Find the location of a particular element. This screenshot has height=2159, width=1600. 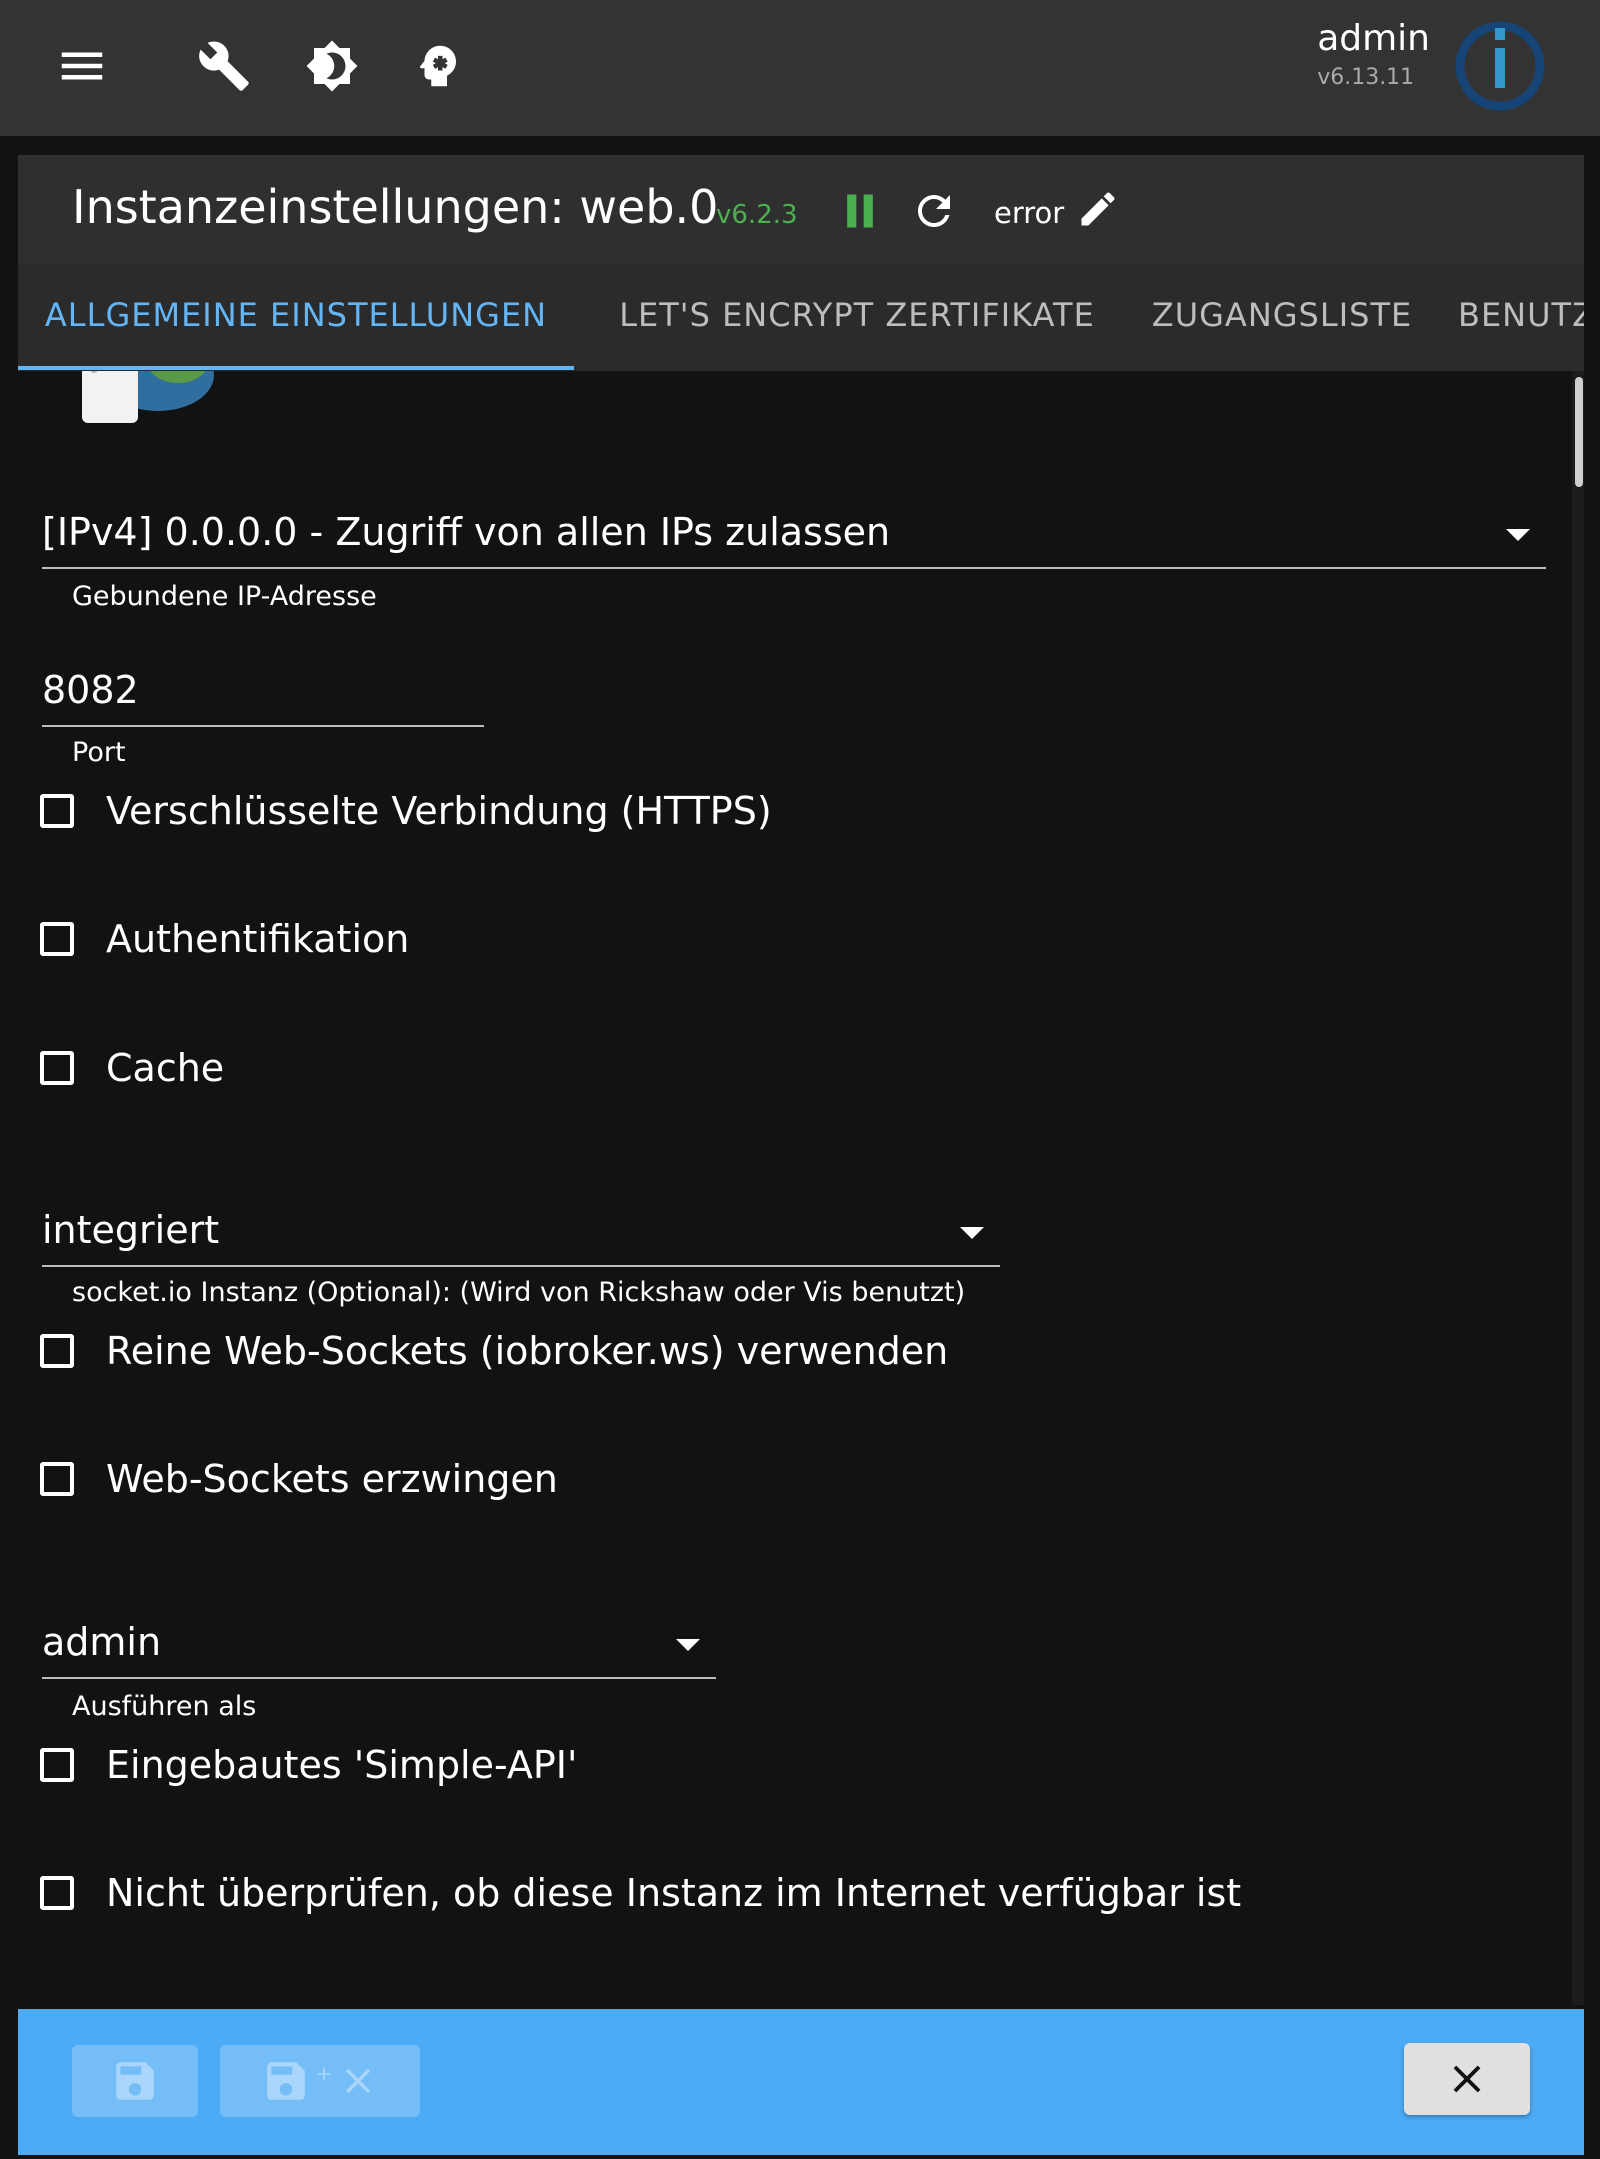

pure-ws-checkbox is located at coordinates (57, 1351).